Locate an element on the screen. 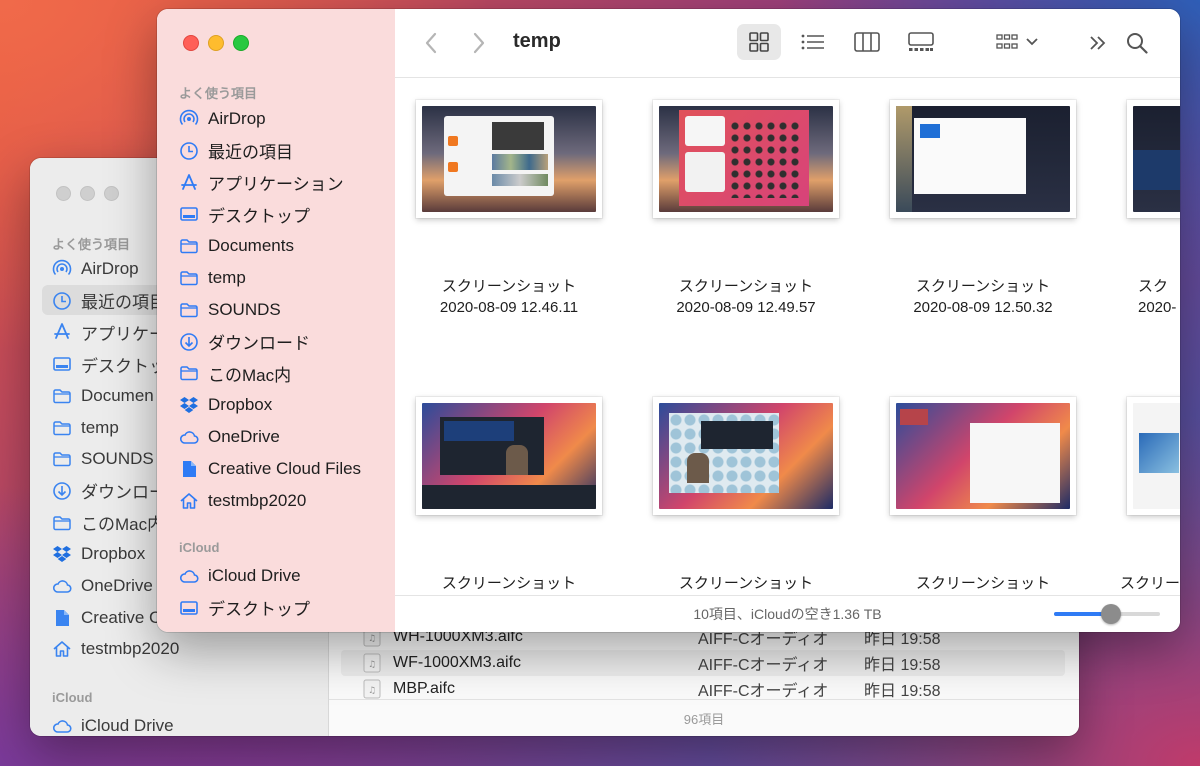 This screenshot has width=1200, height=766. double-chevron-icon is located at coordinates (1098, 43).